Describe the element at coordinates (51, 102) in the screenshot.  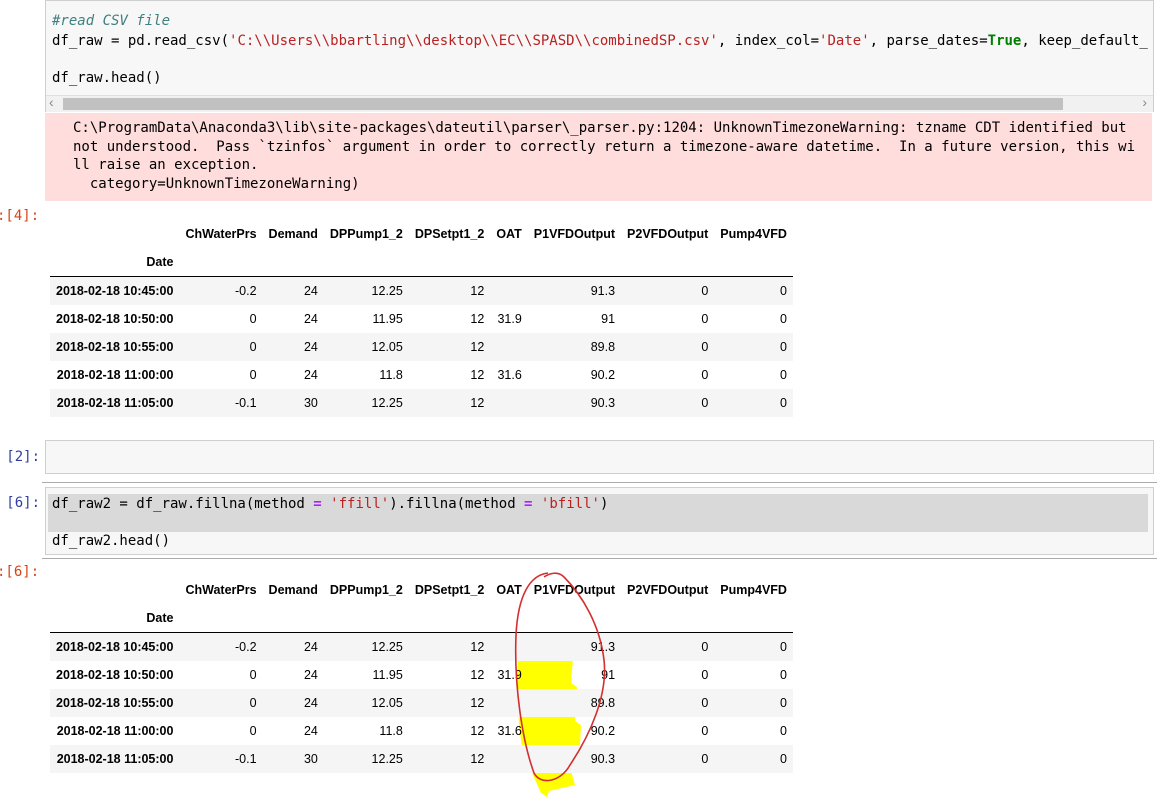
I see `scroll-left-icon: ‹` at that location.